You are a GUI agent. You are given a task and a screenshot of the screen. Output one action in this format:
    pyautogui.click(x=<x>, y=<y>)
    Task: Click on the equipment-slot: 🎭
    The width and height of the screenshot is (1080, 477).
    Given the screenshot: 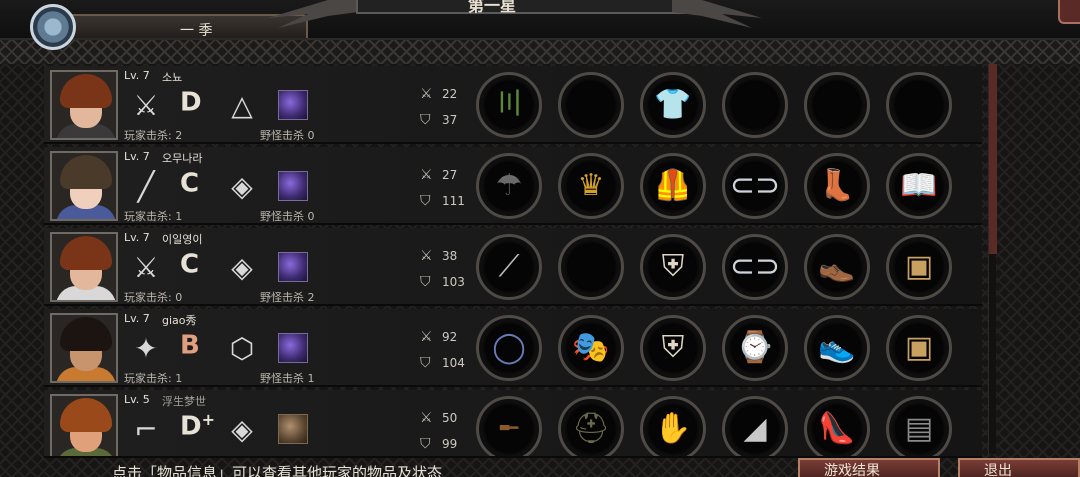 What is the action you would take?
    pyautogui.click(x=591, y=348)
    